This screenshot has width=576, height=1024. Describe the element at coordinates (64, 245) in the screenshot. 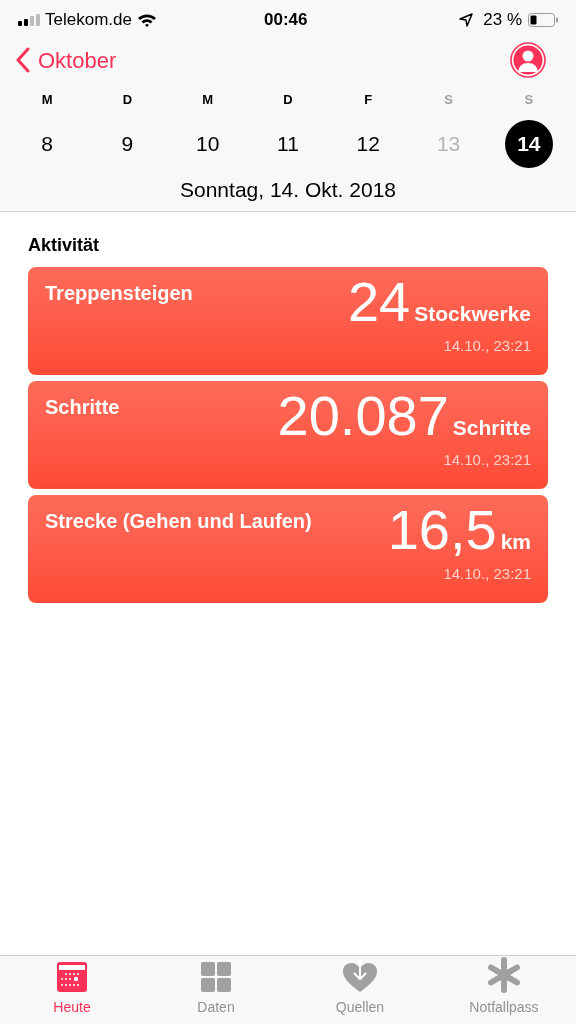

I see `section-title: Aktivität` at that location.